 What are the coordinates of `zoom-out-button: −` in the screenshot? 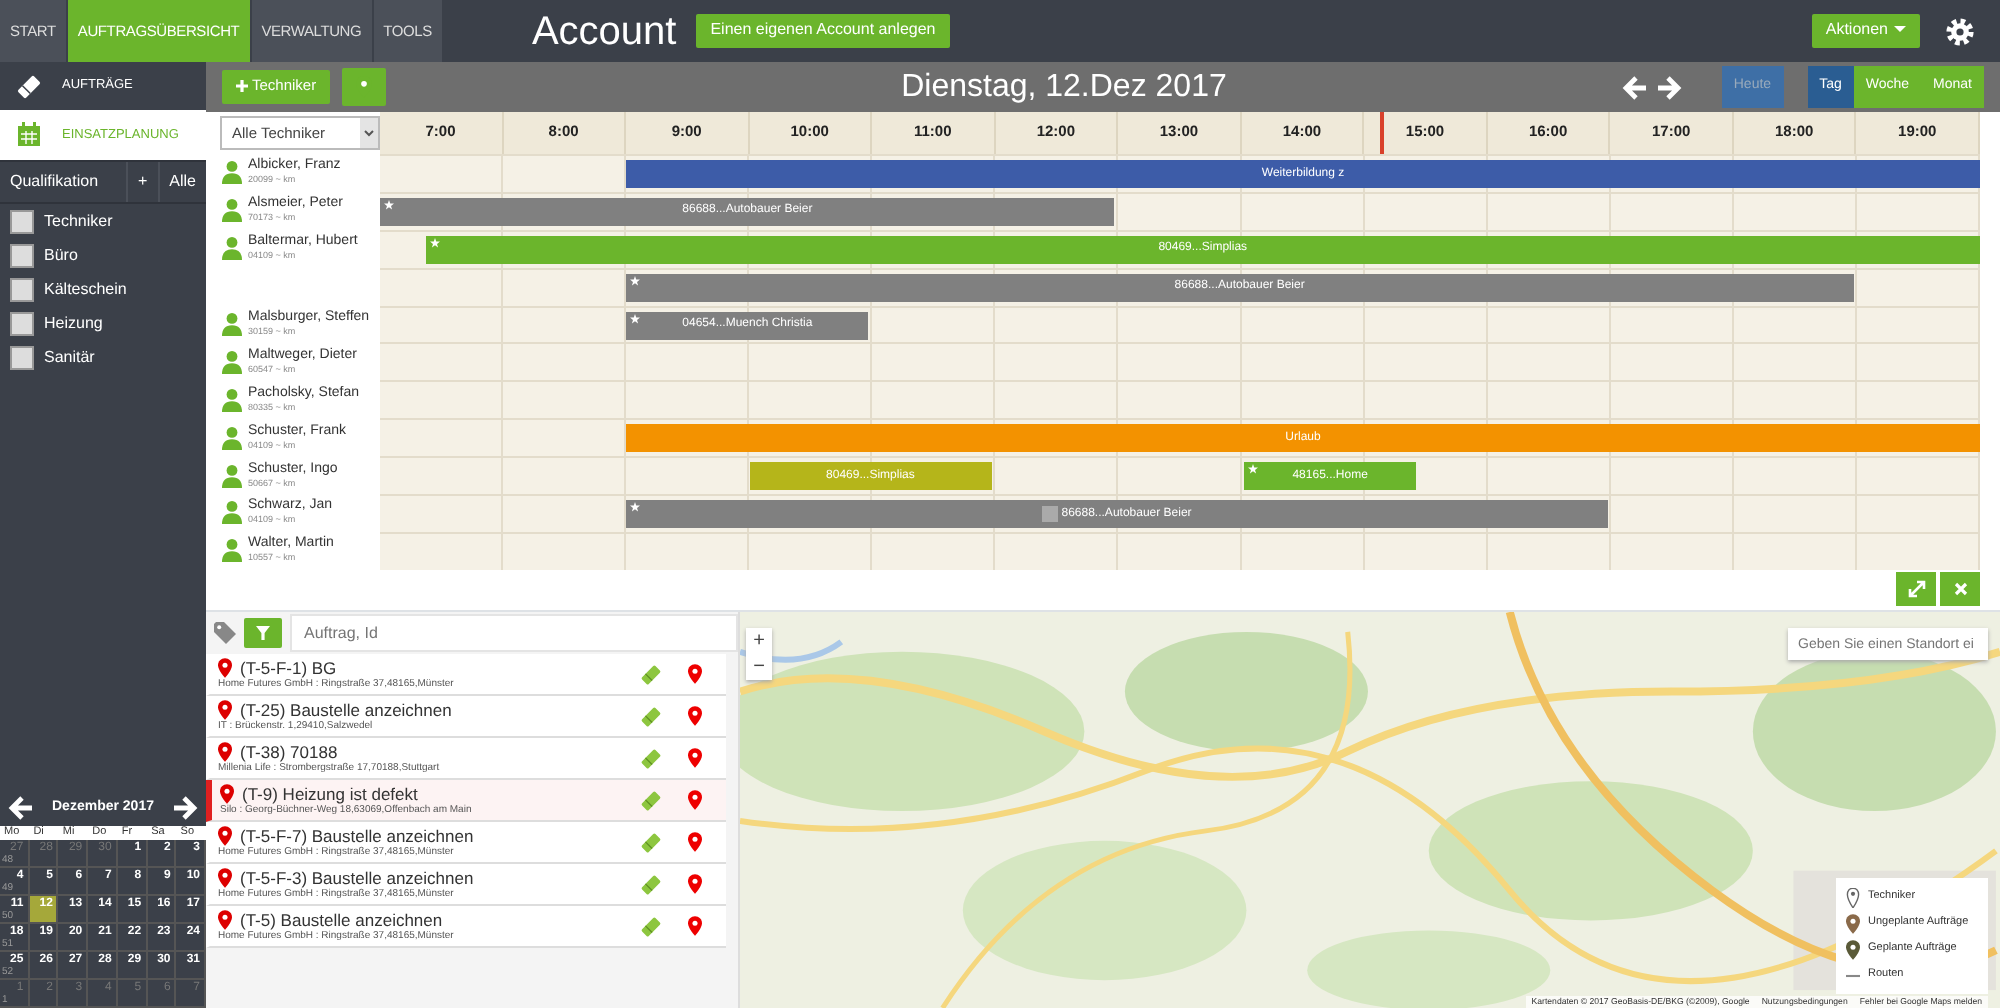 It's located at (759, 667).